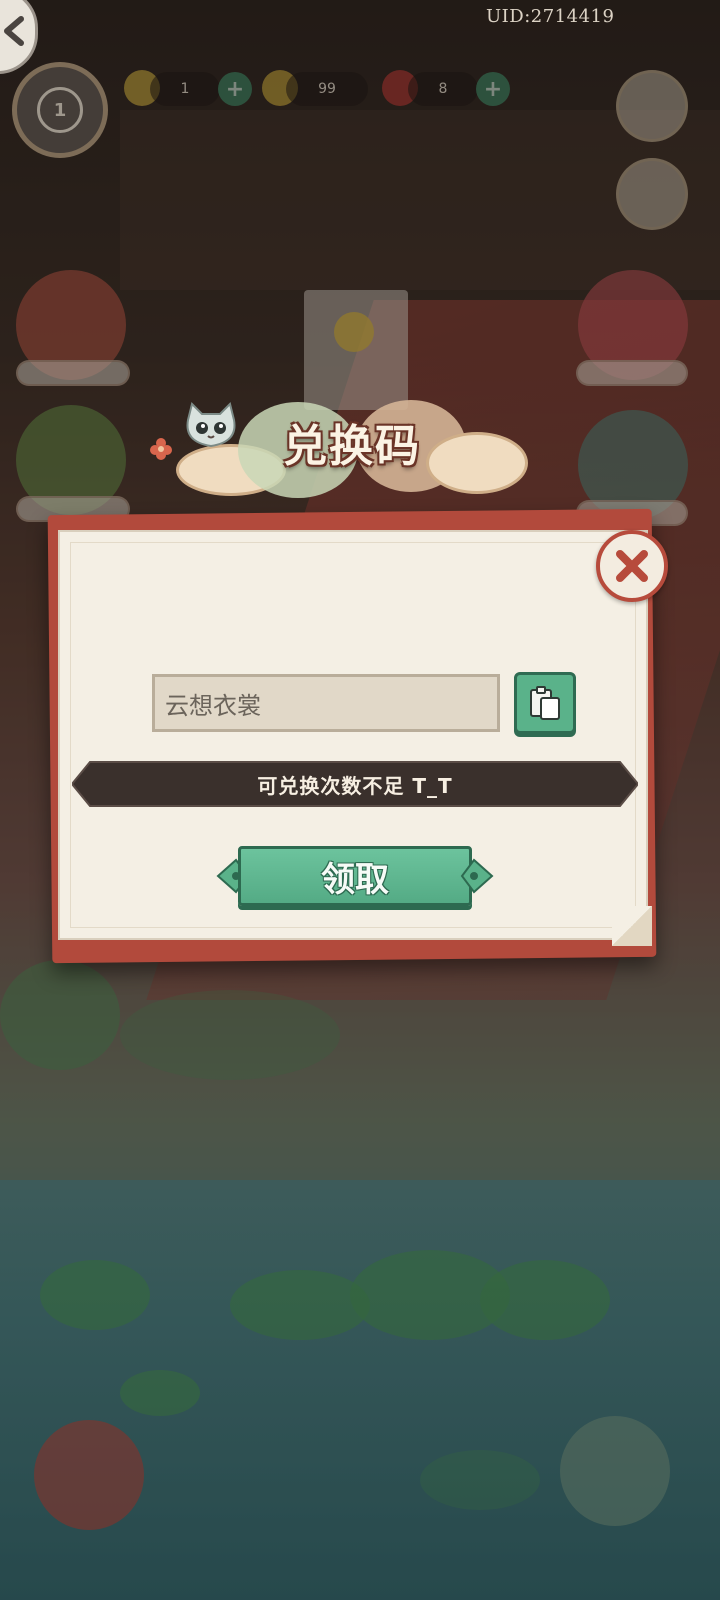 Image resolution: width=720 pixels, height=1600 pixels. I want to click on claim-button-group: 领取, so click(355, 877).